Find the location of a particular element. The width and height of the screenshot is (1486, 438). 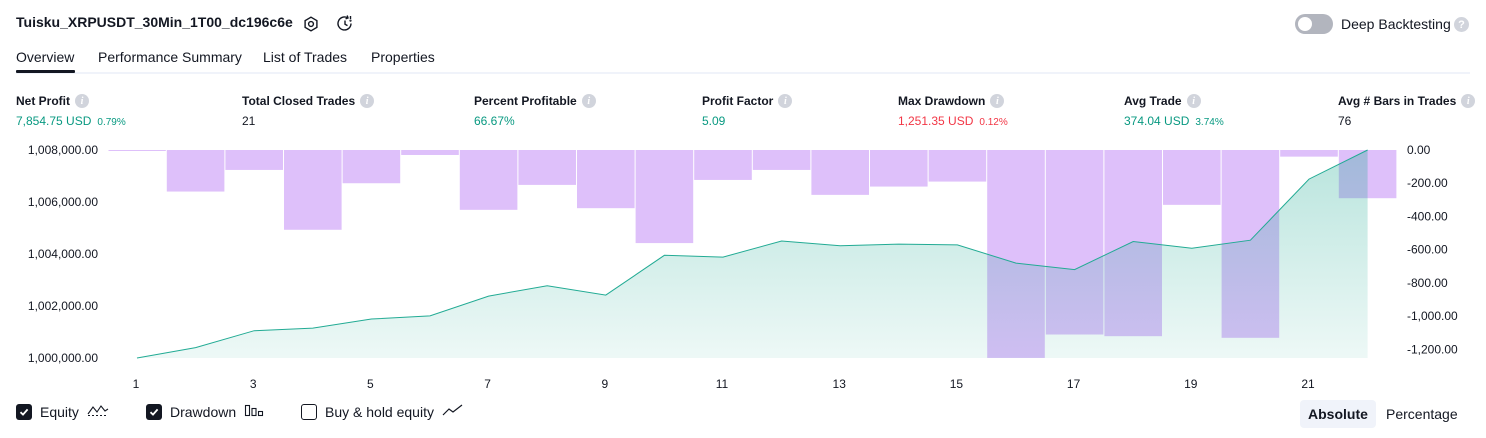

tab-list-of-trades: List of Trades is located at coordinates (305, 57).